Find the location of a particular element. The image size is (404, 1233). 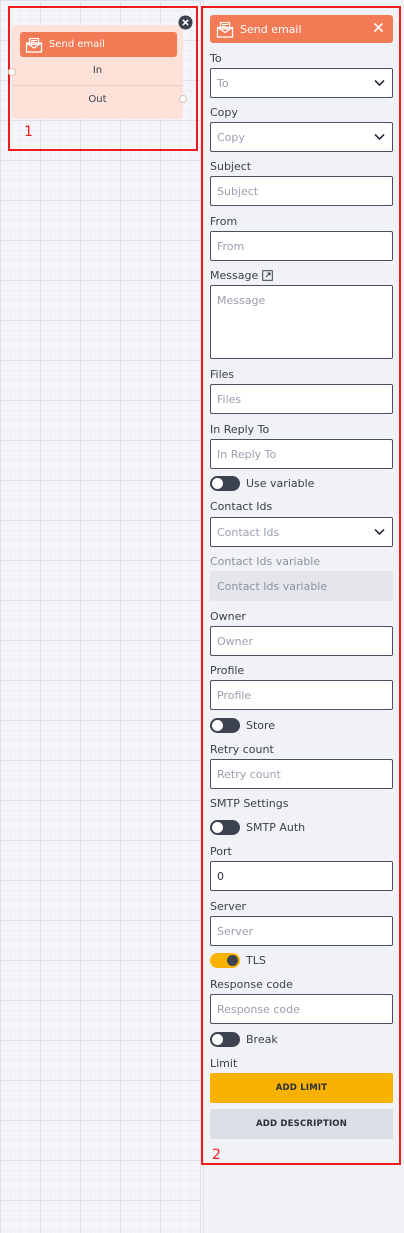

in-reply-to-input: In Reply To is located at coordinates (301, 454).